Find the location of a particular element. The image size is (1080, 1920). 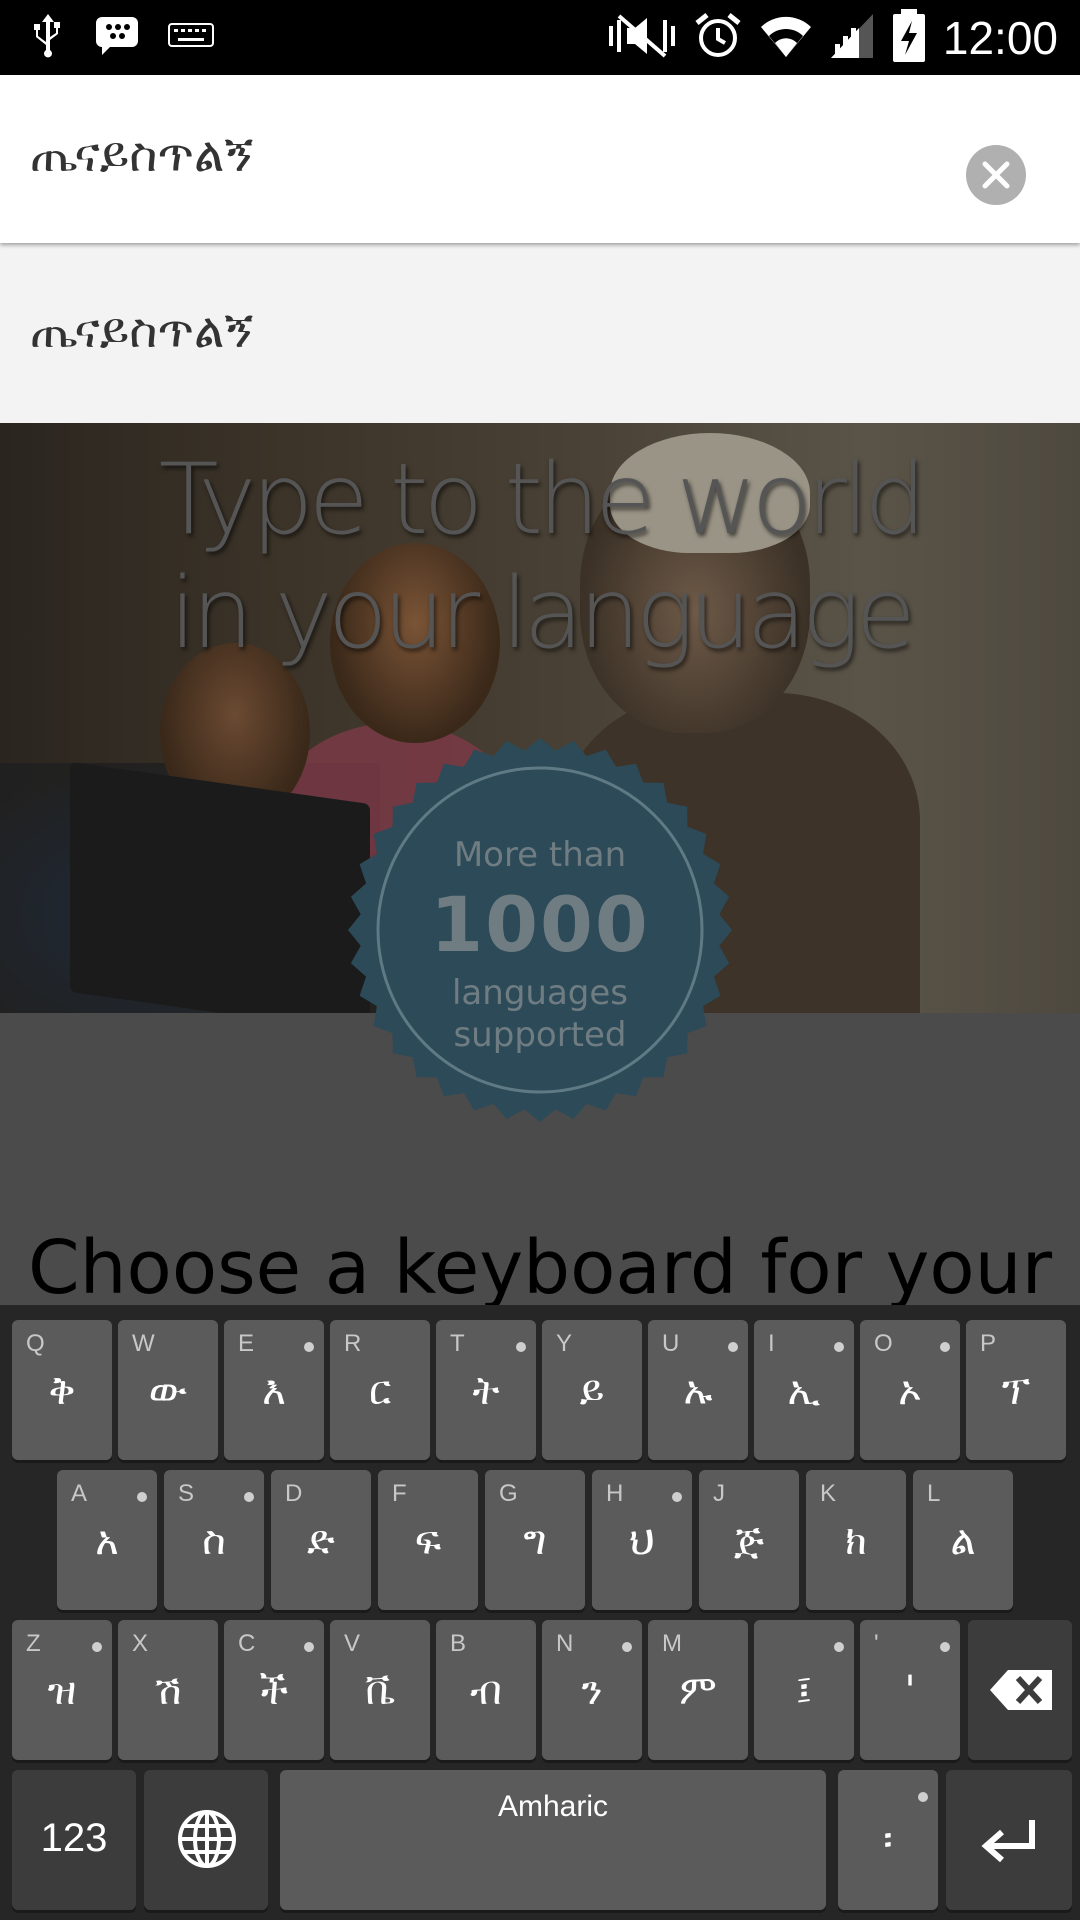

clock-time: 12:00 is located at coordinates (1000, 38).